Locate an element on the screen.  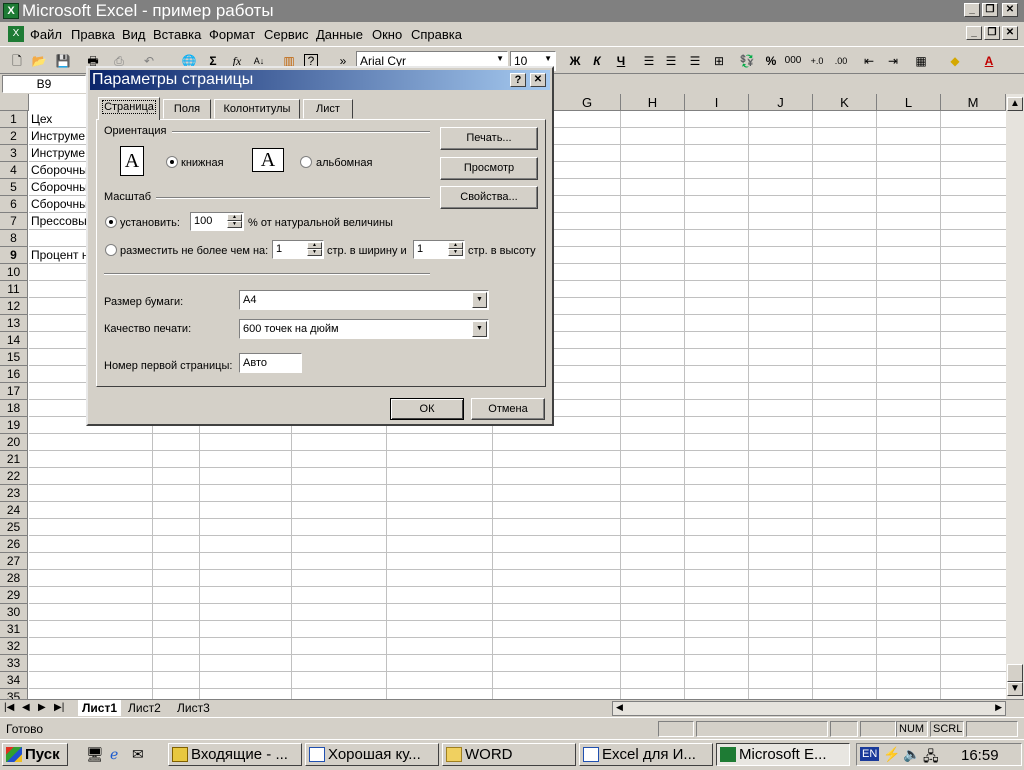
percent-button: % is located at coordinates (771, 61).